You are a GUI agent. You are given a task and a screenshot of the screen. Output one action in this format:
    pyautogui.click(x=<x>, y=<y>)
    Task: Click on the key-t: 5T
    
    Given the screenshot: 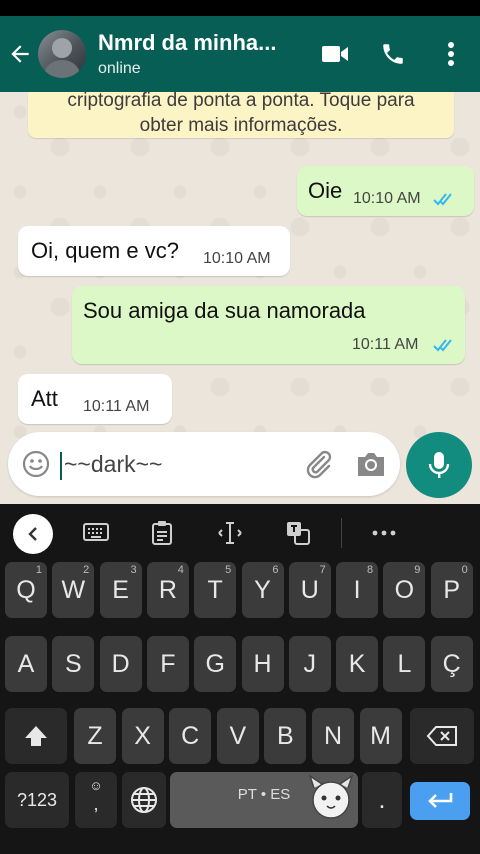 What is the action you would take?
    pyautogui.click(x=215, y=590)
    